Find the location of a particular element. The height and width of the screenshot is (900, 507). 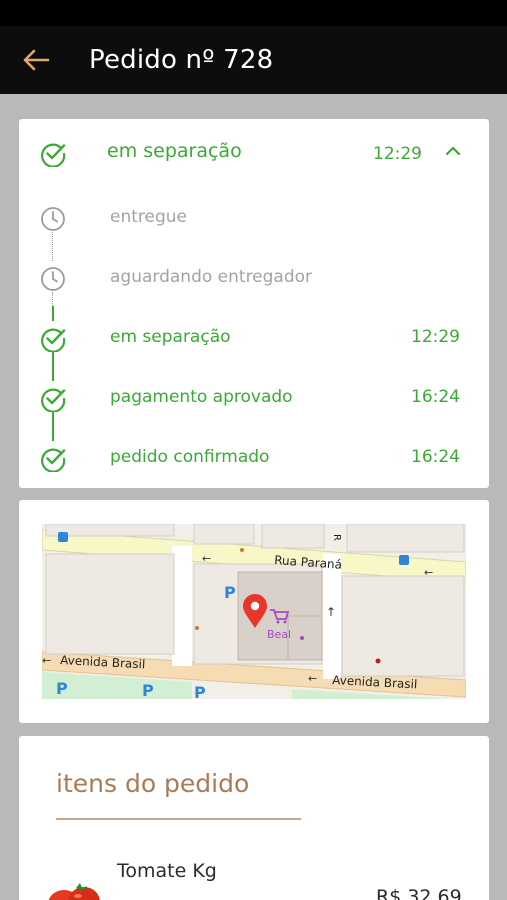

timeline-item-entregue: entregue is located at coordinates (254, 218).